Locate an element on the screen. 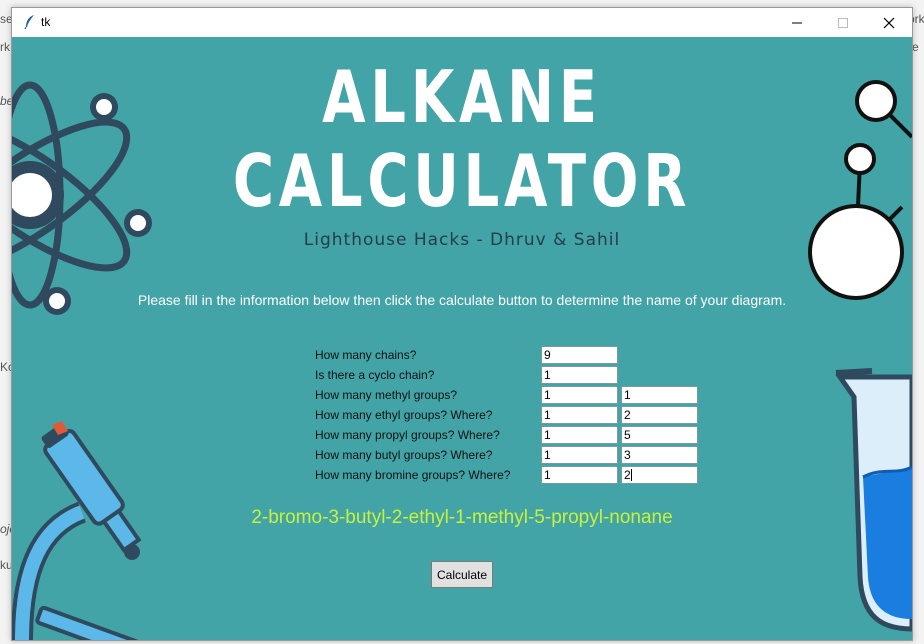 Image resolution: width=924 pixels, height=644 pixels. bromine-label: How many bromine groups? Where? is located at coordinates (413, 475).